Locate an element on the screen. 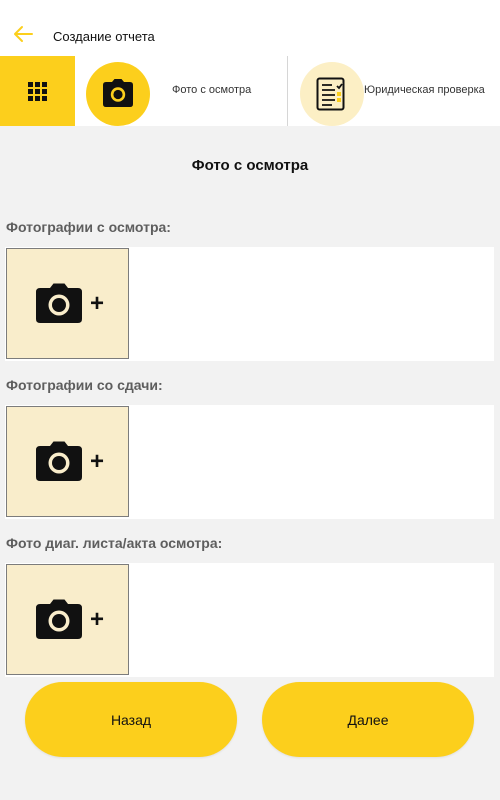  app-header: Создание отчета is located at coordinates (250, 28).